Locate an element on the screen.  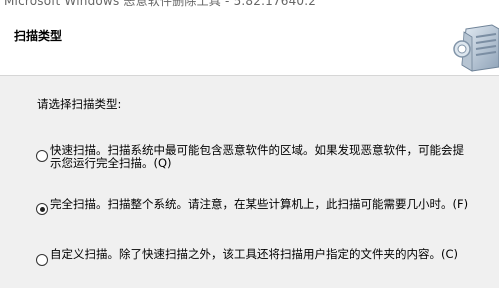
full-scan-radio is located at coordinates (42, 209).